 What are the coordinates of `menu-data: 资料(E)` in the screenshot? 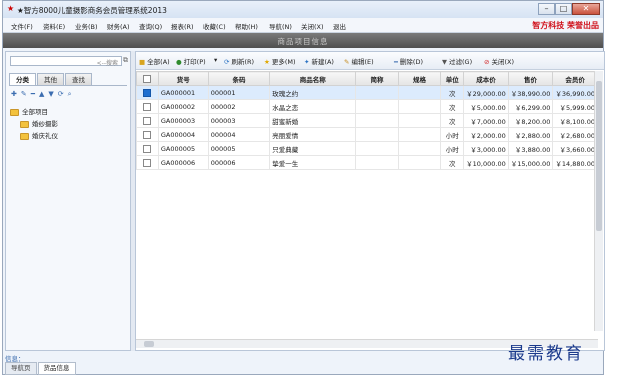 It's located at (54, 26).